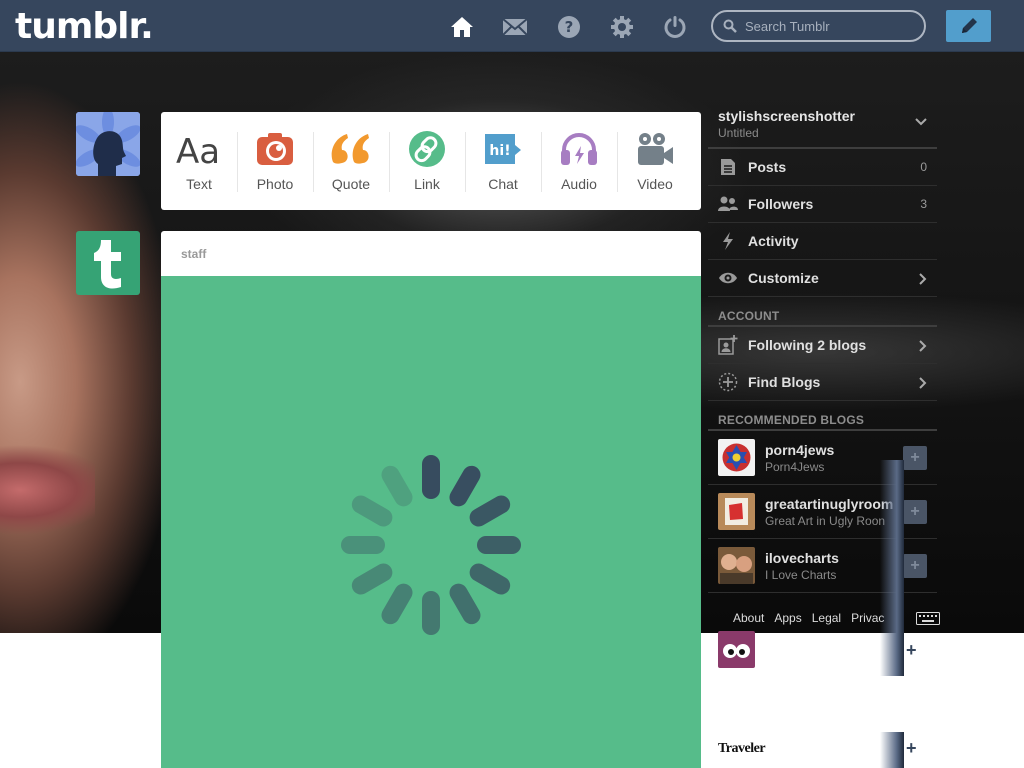 The height and width of the screenshot is (768, 1024). I want to click on footer-link-legal: Legal, so click(826, 618).